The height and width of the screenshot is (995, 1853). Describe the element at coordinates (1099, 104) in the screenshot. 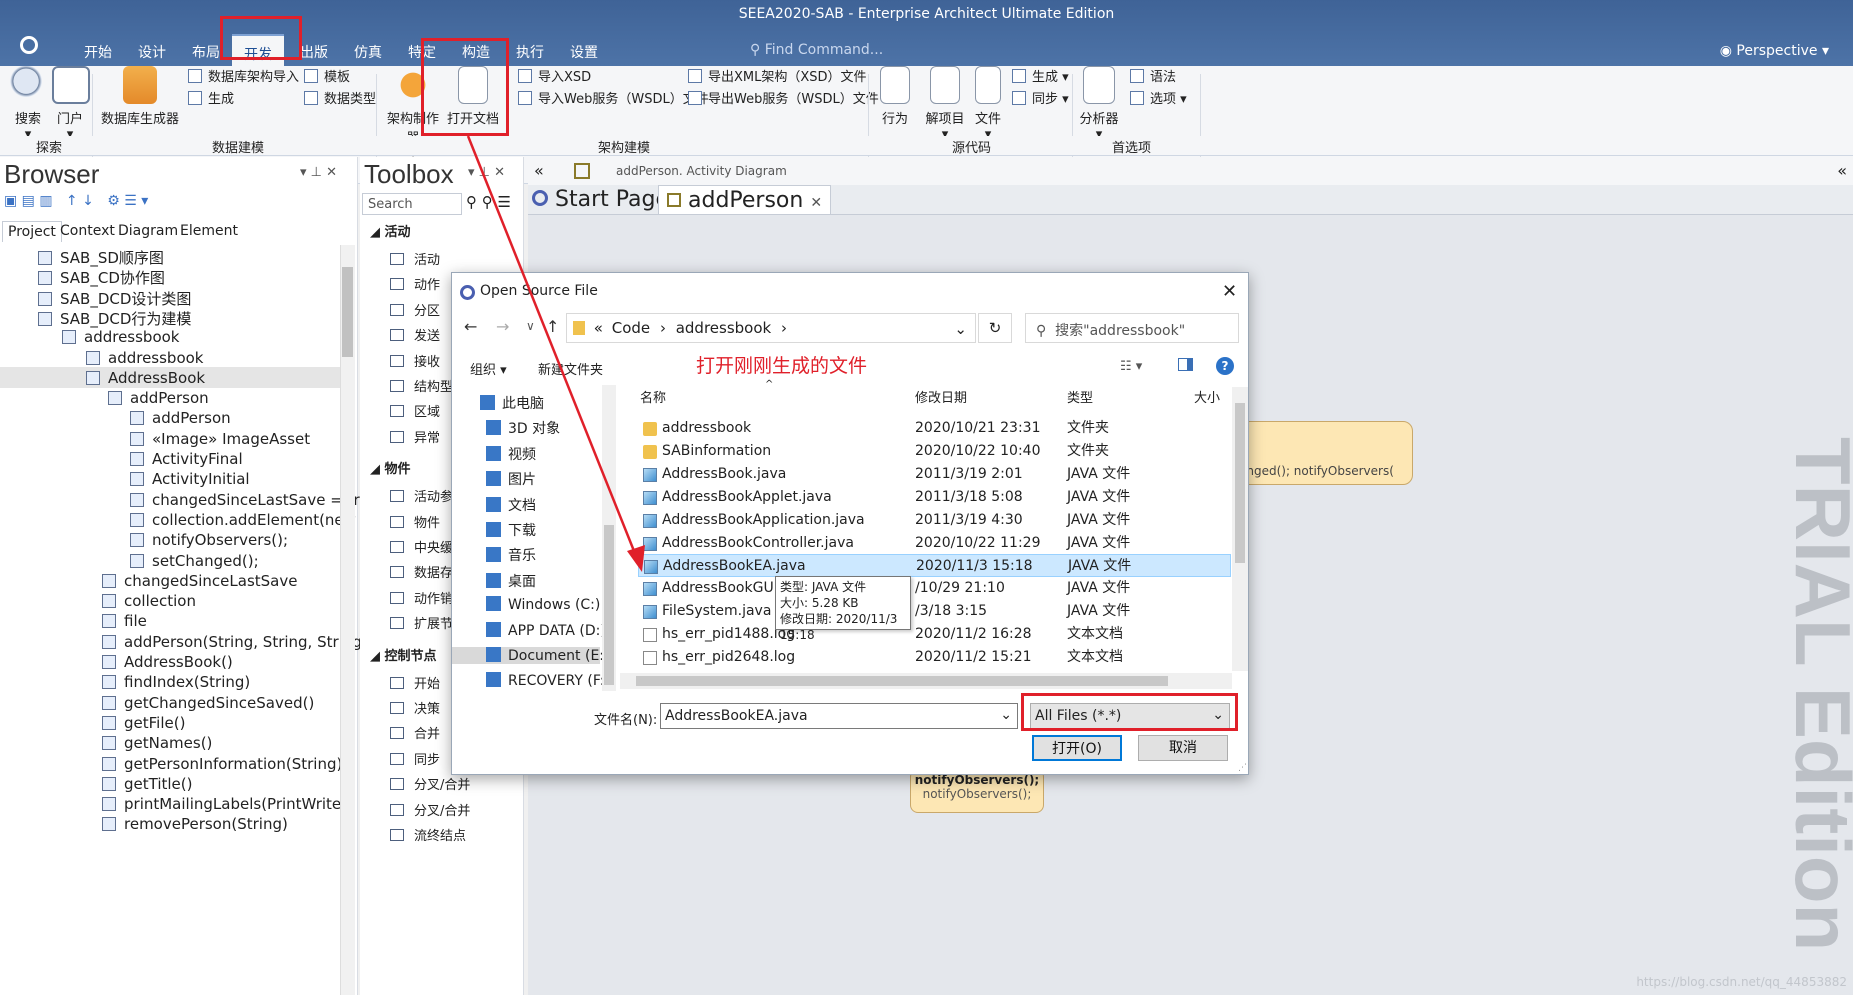

I see `analyzer-button: 分析器 ▾` at that location.